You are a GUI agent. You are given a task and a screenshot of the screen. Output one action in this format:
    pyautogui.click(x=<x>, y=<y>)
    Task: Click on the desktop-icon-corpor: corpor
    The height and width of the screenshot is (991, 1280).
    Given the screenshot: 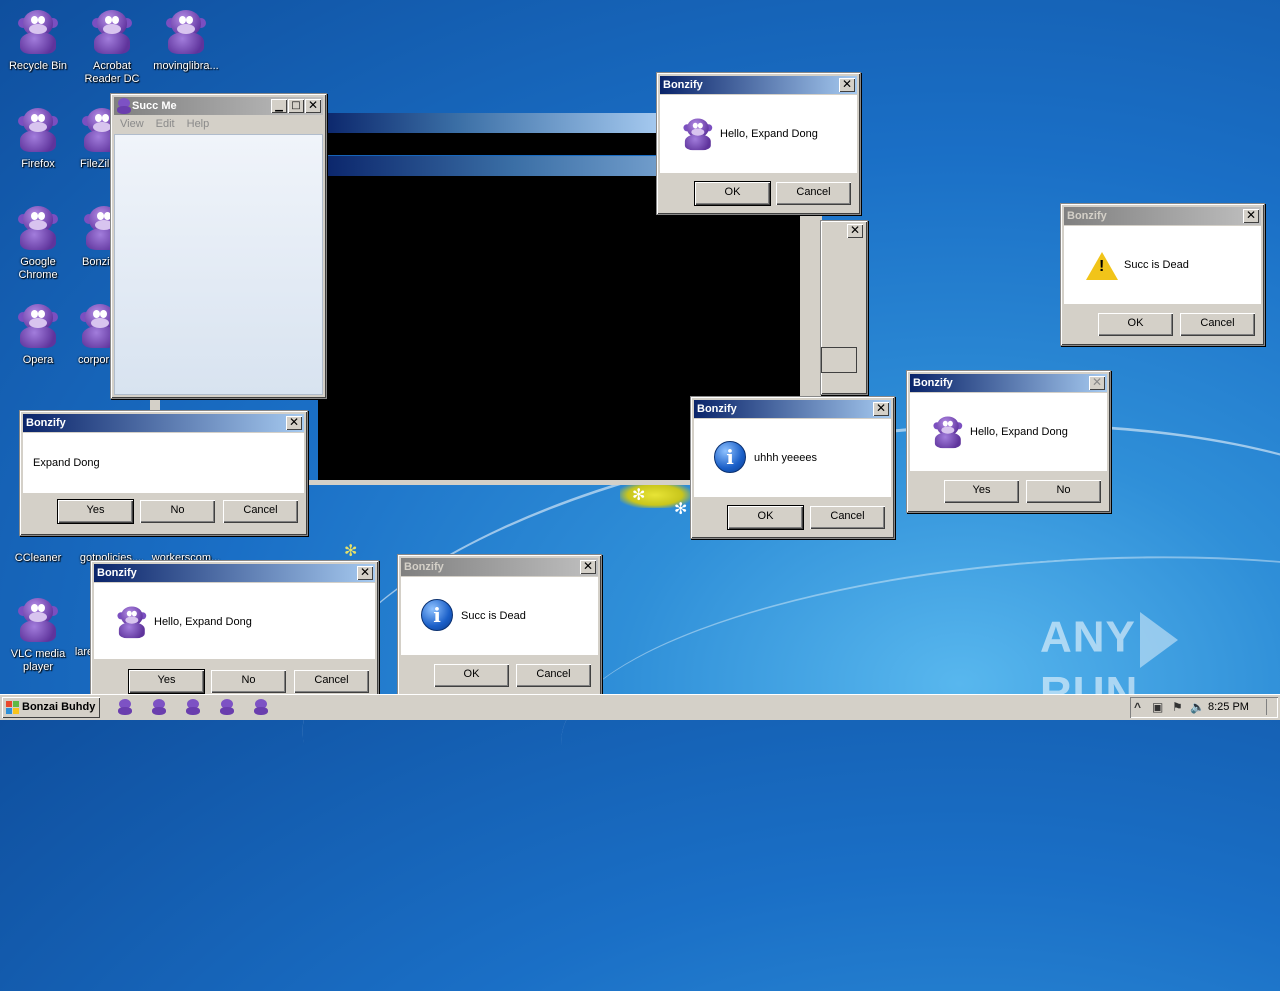 What is the action you would take?
    pyautogui.click(x=92, y=334)
    